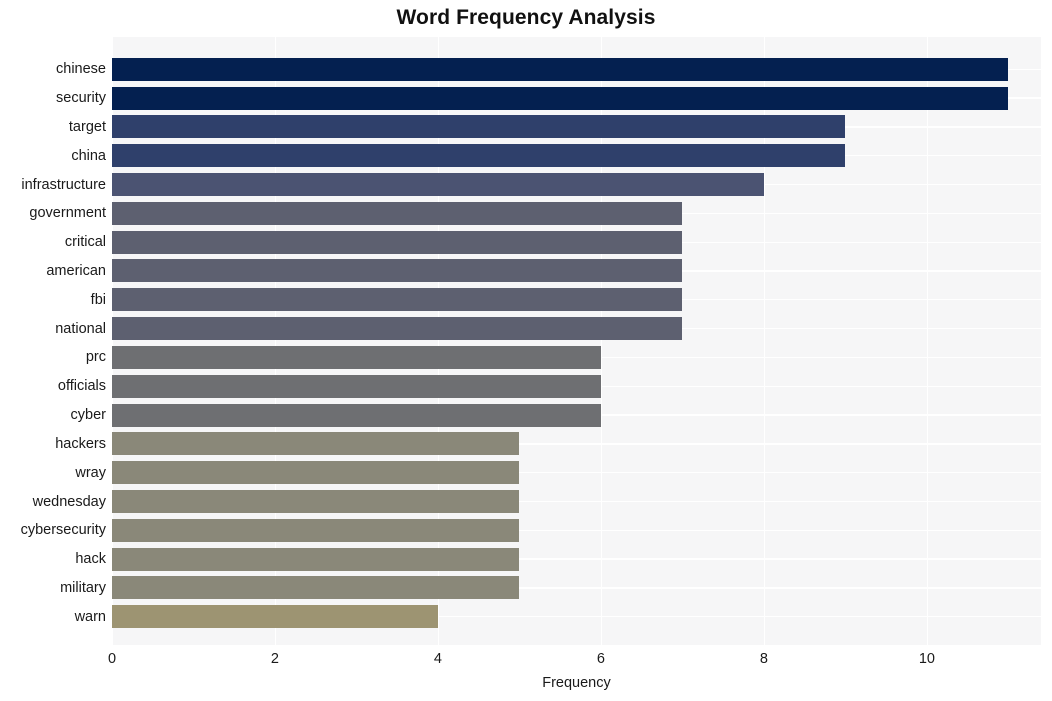 The image size is (1052, 701). I want to click on bar-government, so click(397, 213).